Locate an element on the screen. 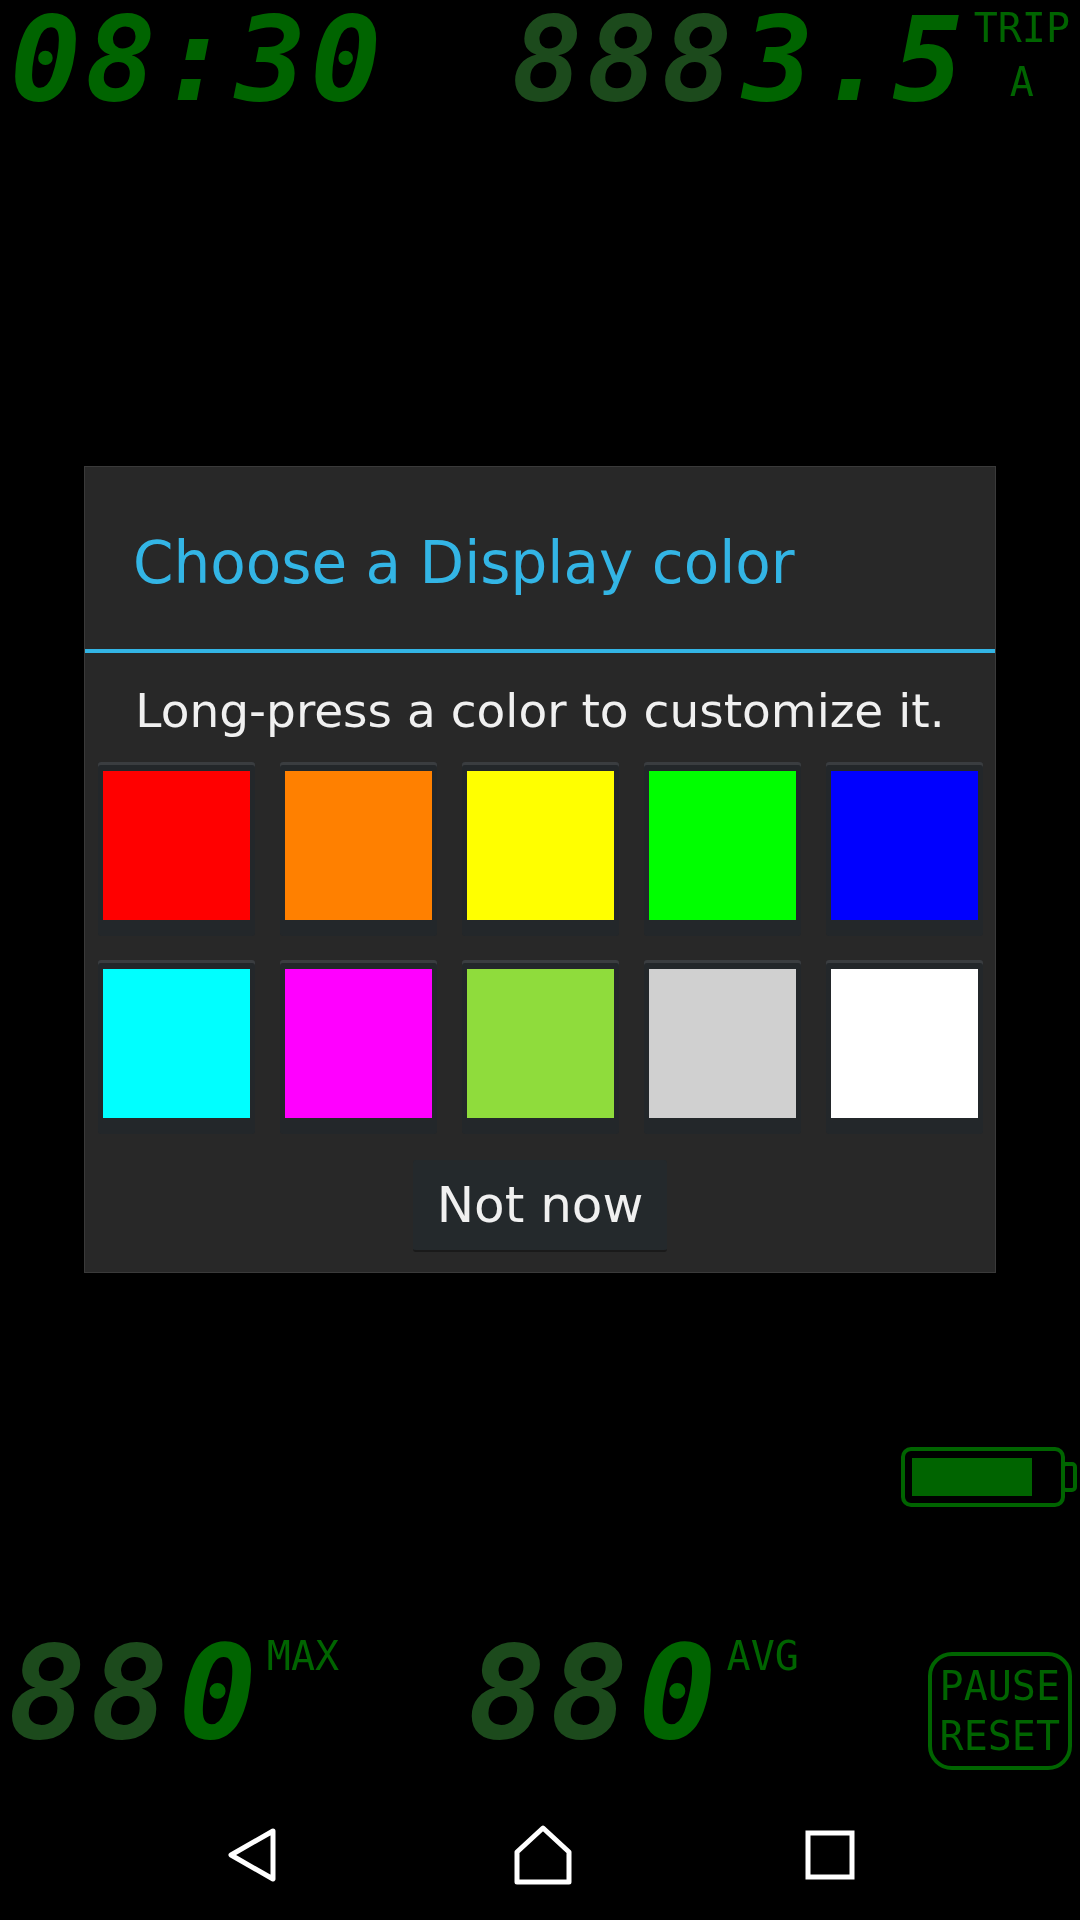 The width and height of the screenshot is (1080, 1920). dialog-title: Choose a Display color is located at coordinates (540, 559).